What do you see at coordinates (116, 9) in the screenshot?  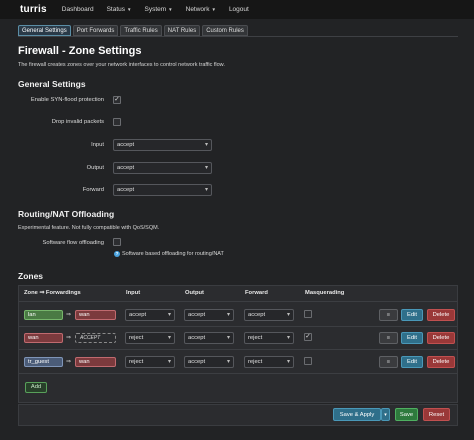 I see `nav-status-label: Status` at bounding box center [116, 9].